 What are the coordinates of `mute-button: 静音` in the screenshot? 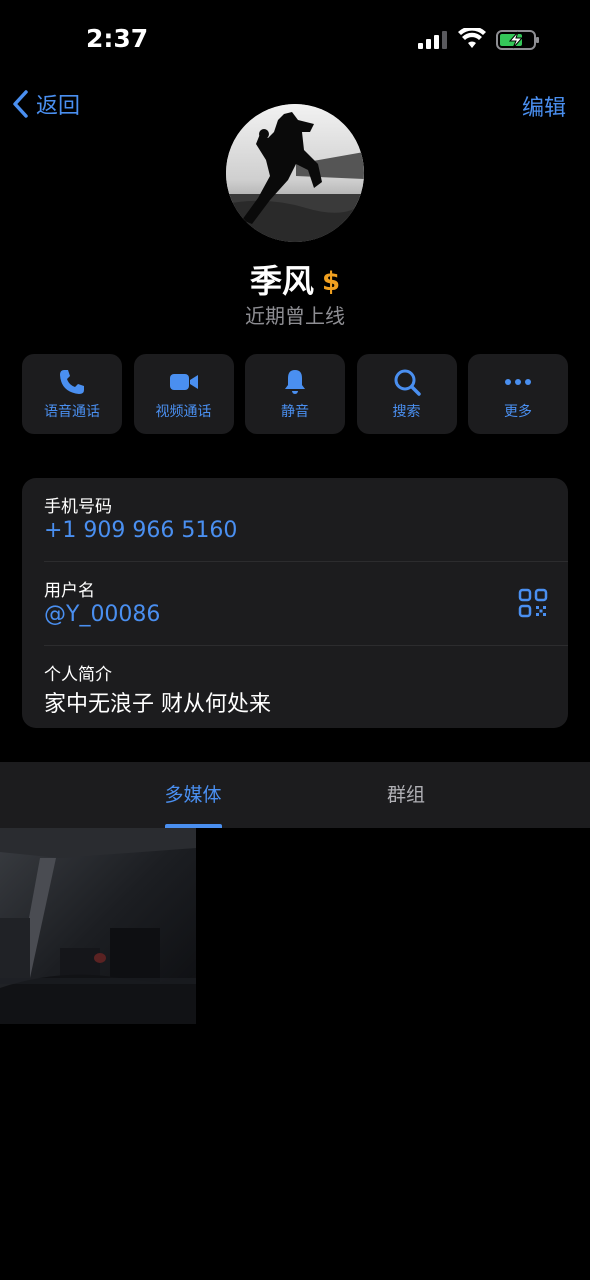 It's located at (295, 394).